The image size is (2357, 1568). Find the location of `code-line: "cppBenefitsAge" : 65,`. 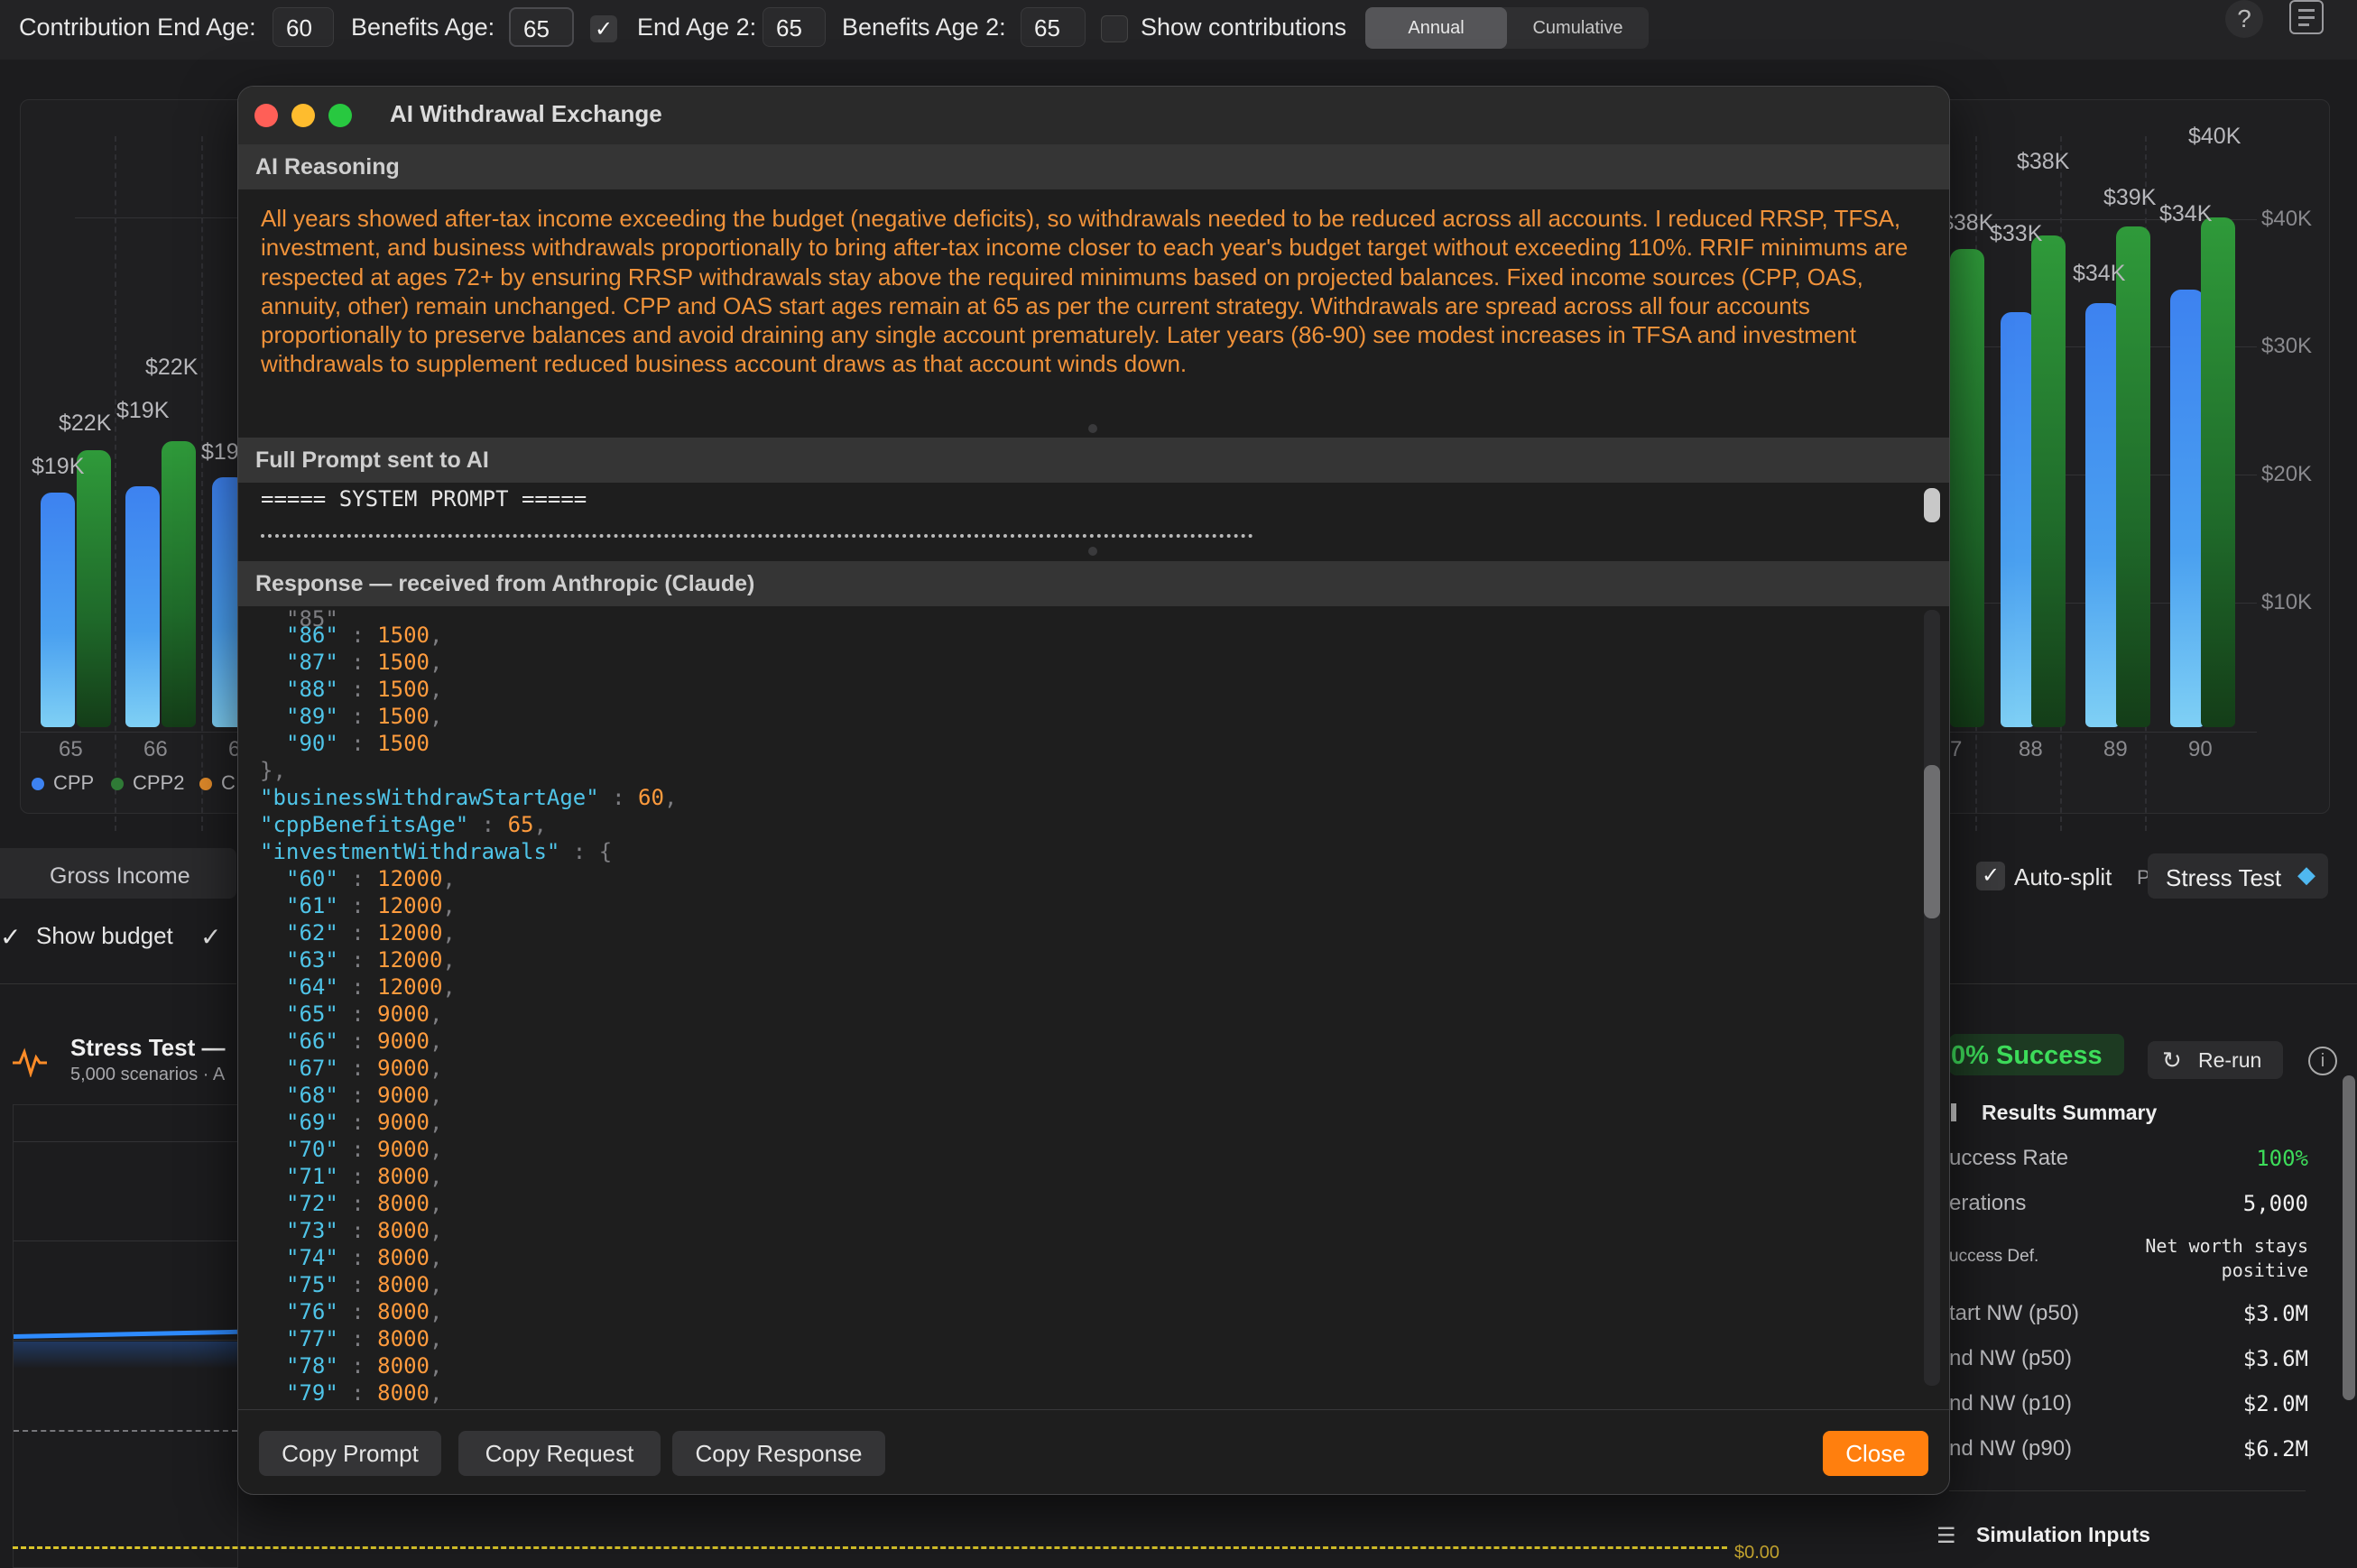

code-line: "cppBenefitsAge" : 65, is located at coordinates (403, 824).